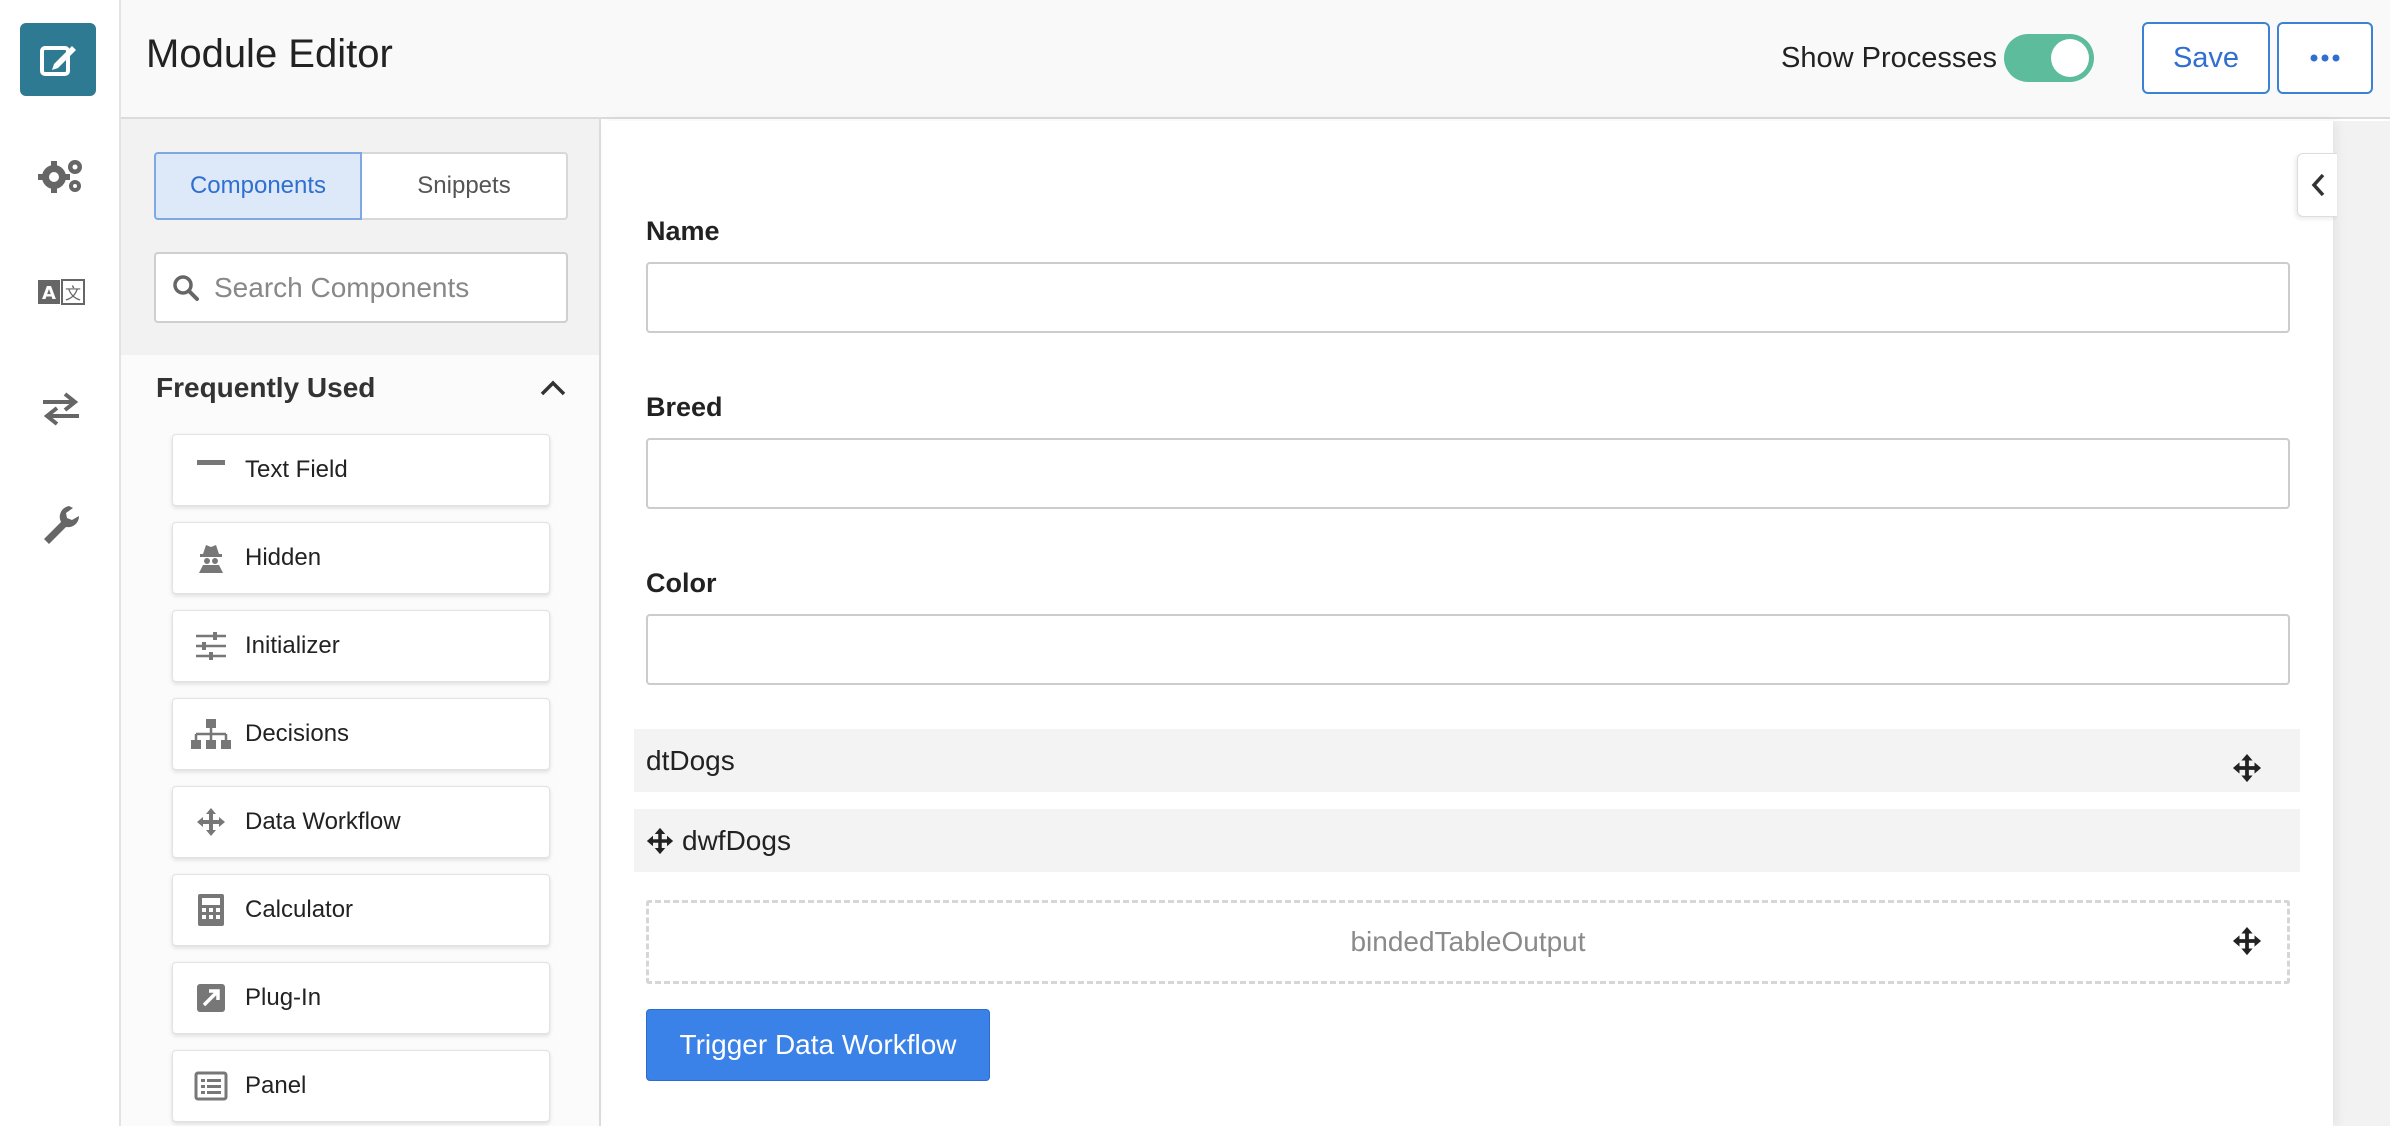 The height and width of the screenshot is (1126, 2390). I want to click on component-label: Calculator, so click(299, 909).